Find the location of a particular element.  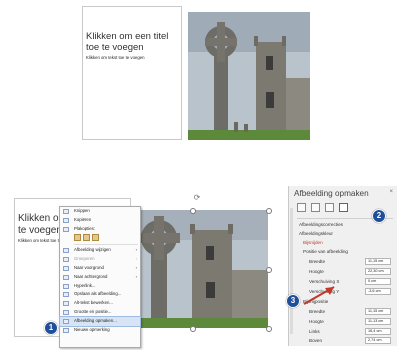

size-properties-tab-icon is located at coordinates (329, 207).